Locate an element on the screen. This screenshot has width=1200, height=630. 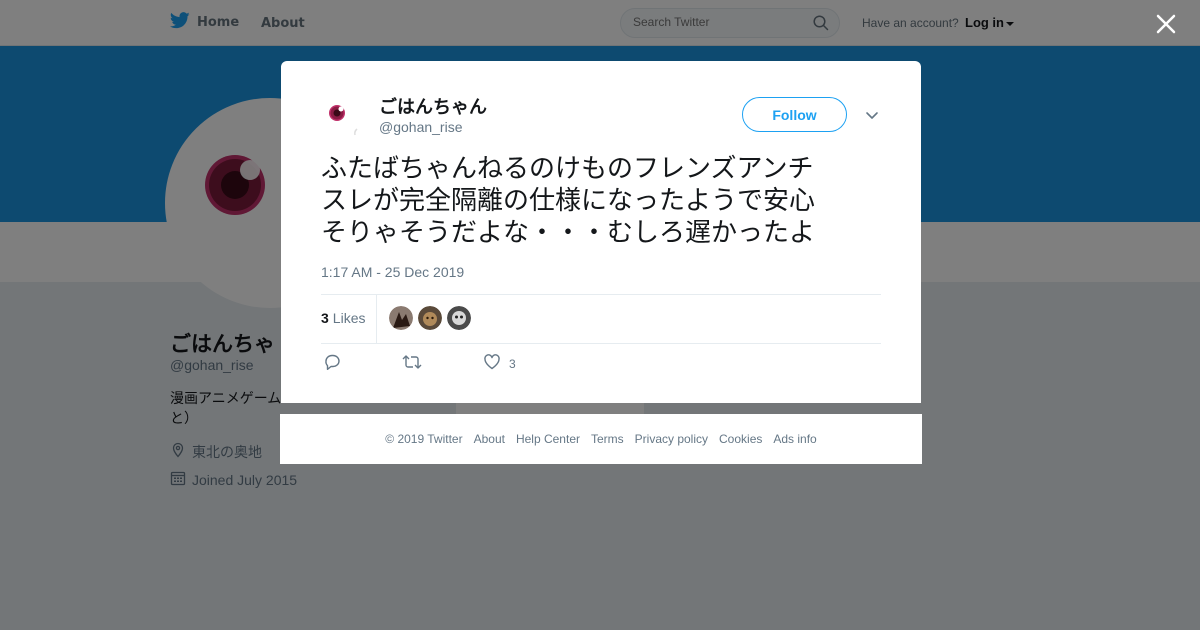
tweet-author-handle: @gohan_rise is located at coordinates (421, 127).